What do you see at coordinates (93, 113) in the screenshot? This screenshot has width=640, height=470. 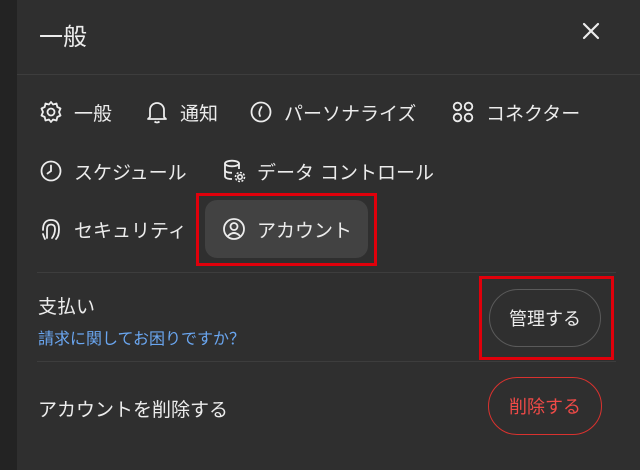 I see `tab-general-label: 一般` at bounding box center [93, 113].